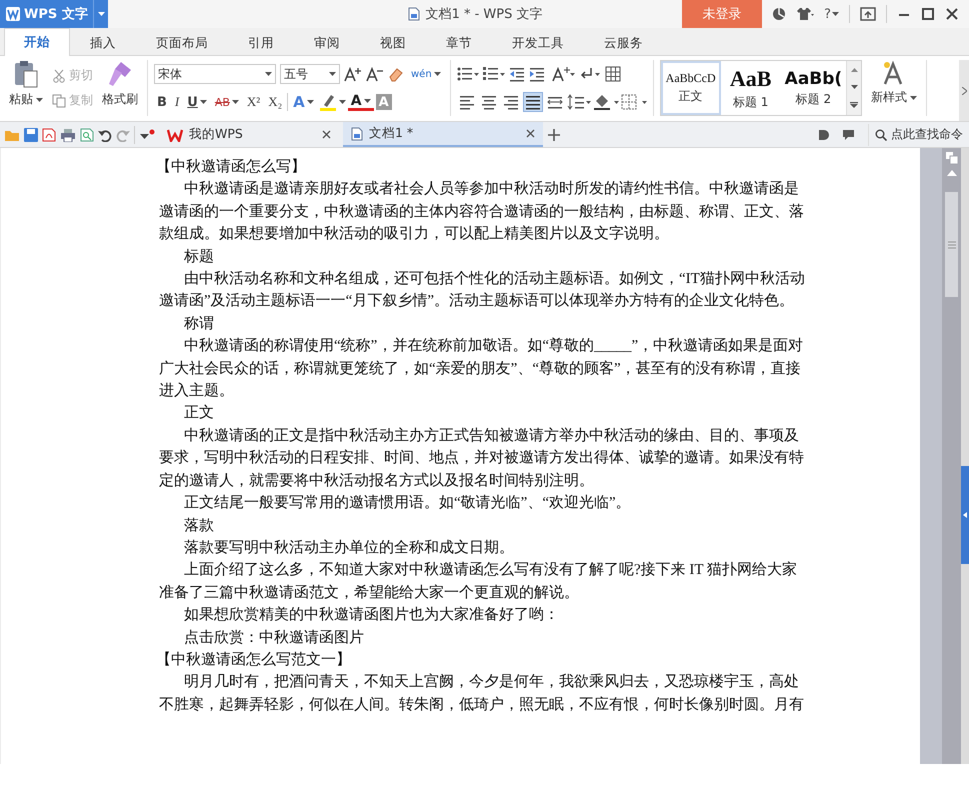 Image resolution: width=969 pixels, height=794 pixels. I want to click on save-icon, so click(31, 135).